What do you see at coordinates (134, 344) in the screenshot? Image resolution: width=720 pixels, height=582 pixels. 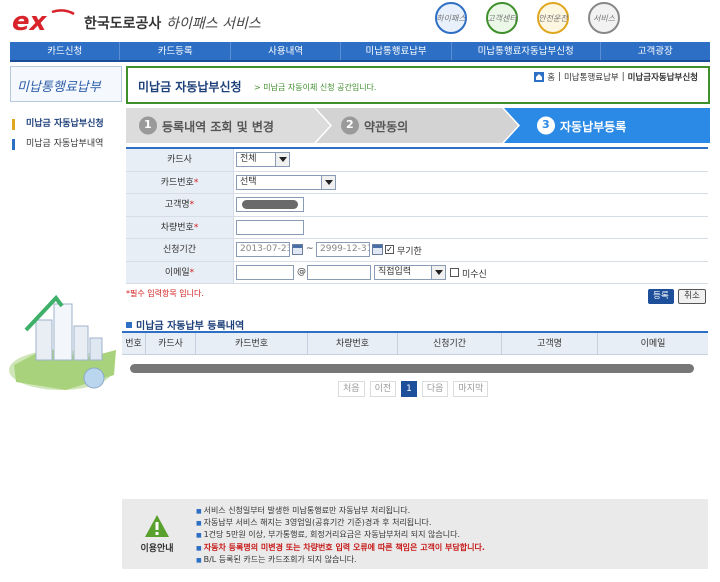 I see `col-number: 번호` at bounding box center [134, 344].